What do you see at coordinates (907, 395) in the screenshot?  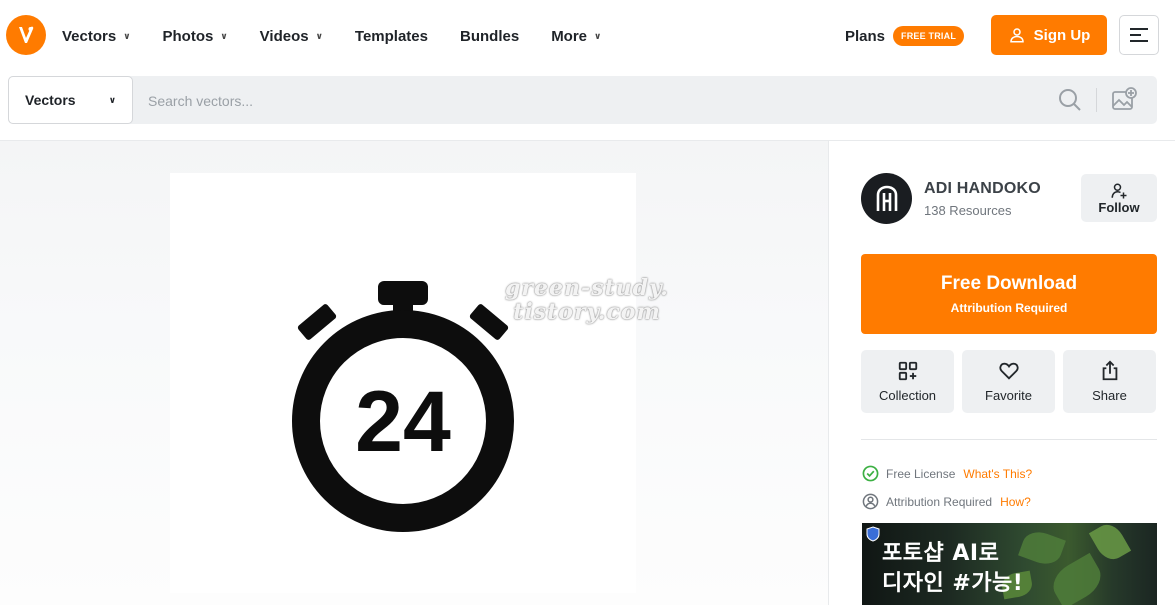 I see `collection-label: Collection` at bounding box center [907, 395].